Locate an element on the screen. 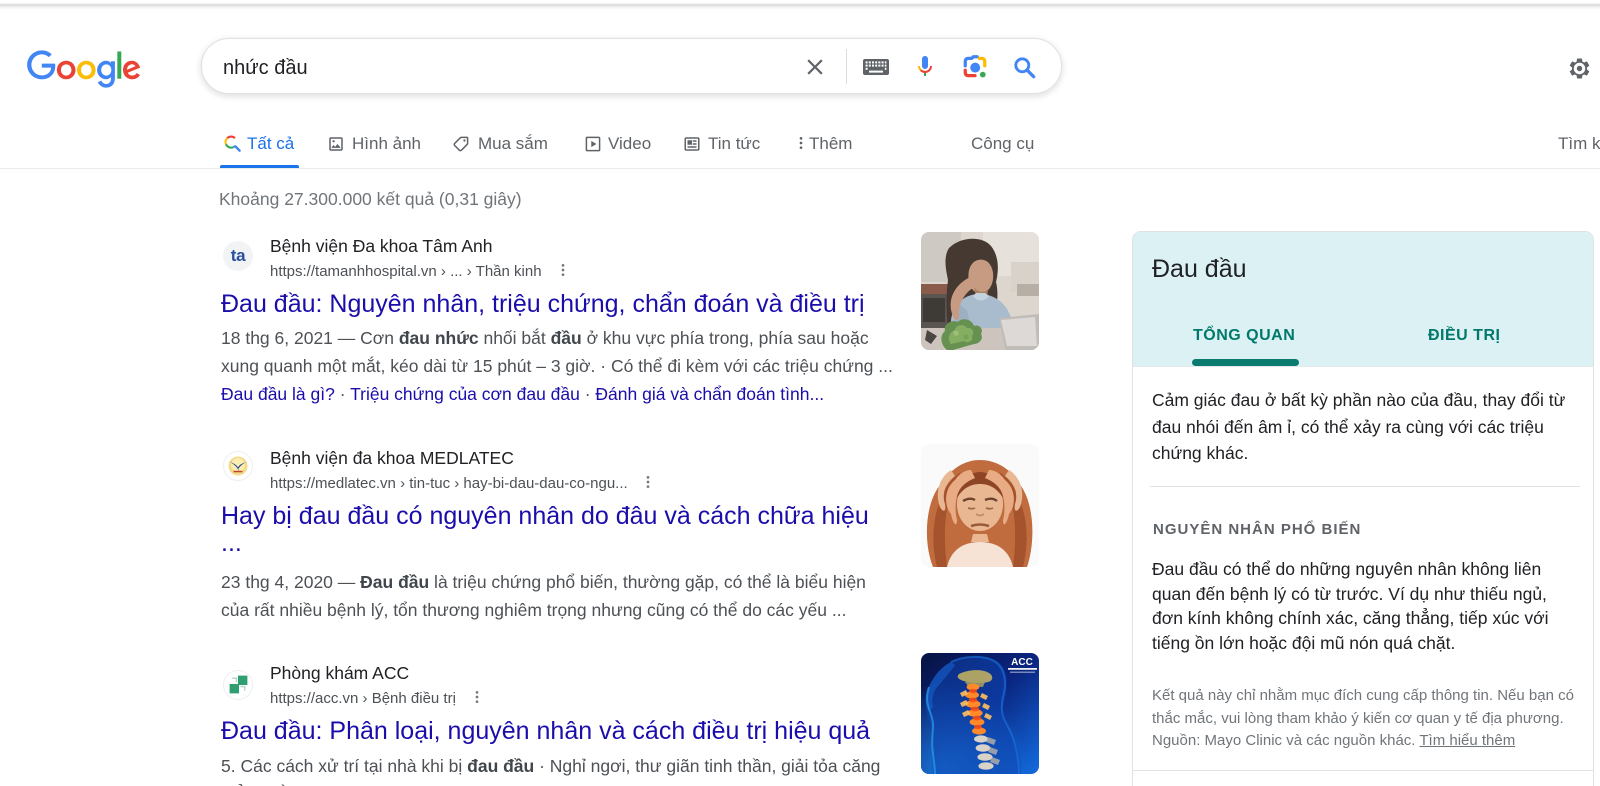 This screenshot has width=1600, height=786. svg-text: ACC is located at coordinates (1022, 662).